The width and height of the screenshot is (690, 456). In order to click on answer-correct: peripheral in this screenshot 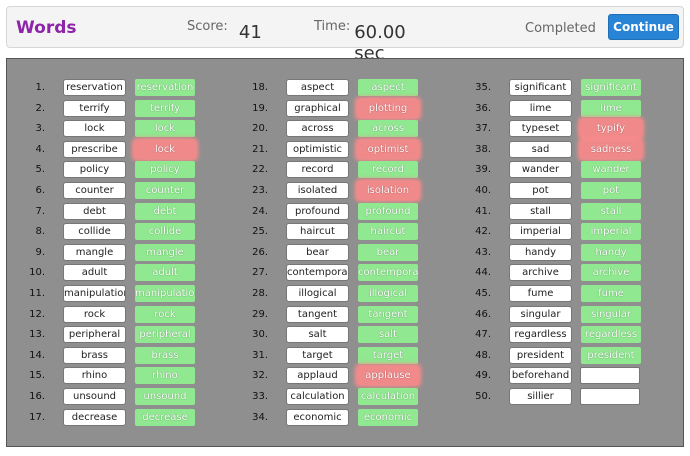, I will do `click(165, 335)`.